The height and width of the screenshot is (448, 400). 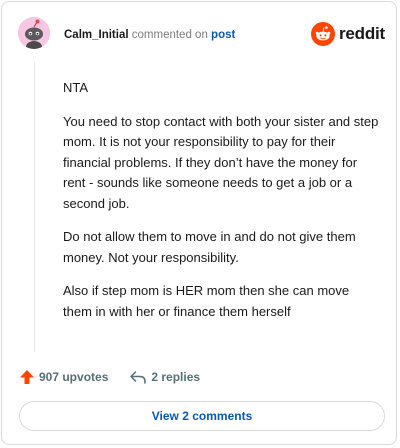 I want to click on replies-count: 2 replies, so click(x=176, y=377).